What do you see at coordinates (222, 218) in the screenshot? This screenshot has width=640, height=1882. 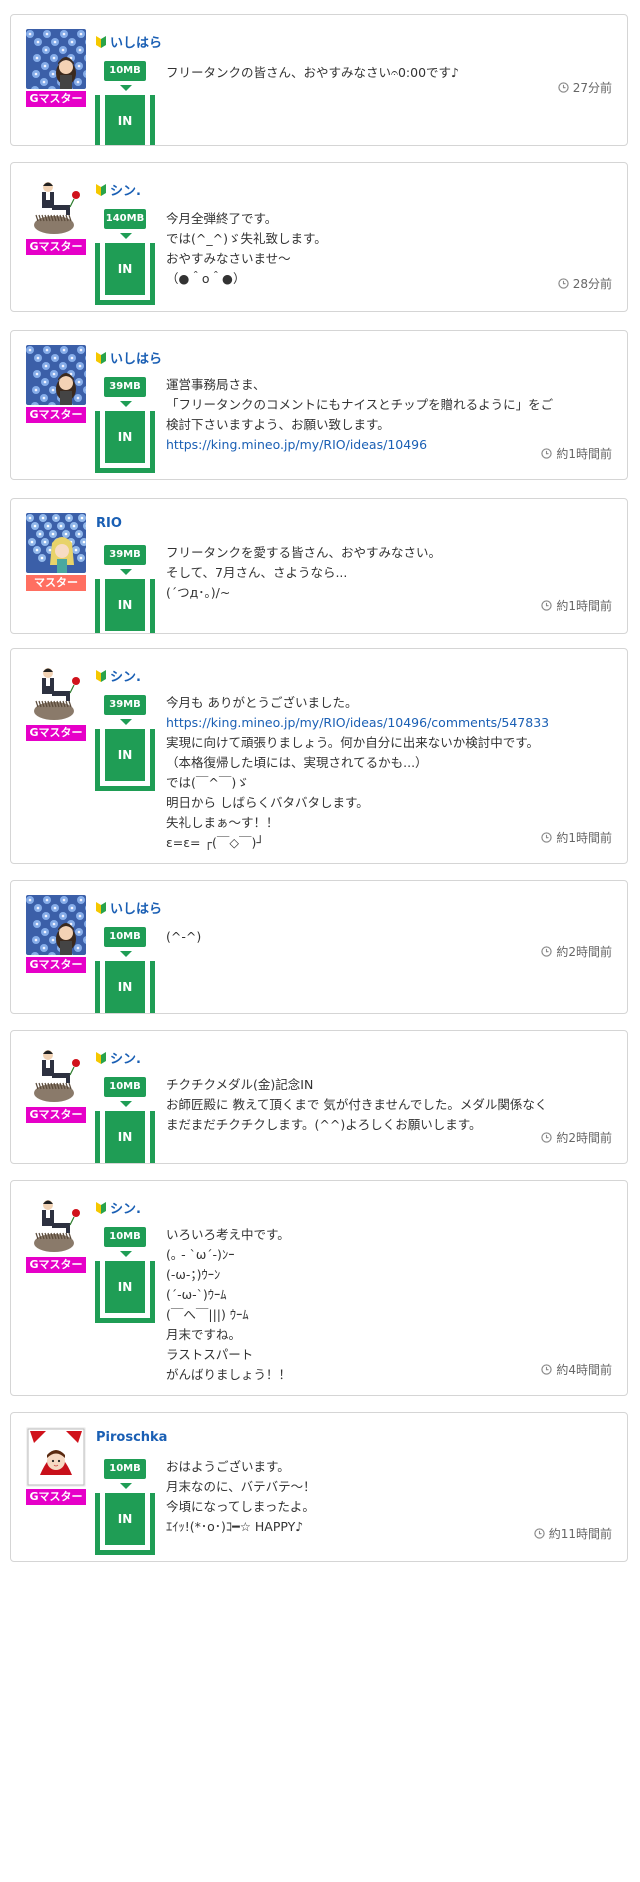 I see `comment-line: 今月全弾終了です。` at bounding box center [222, 218].